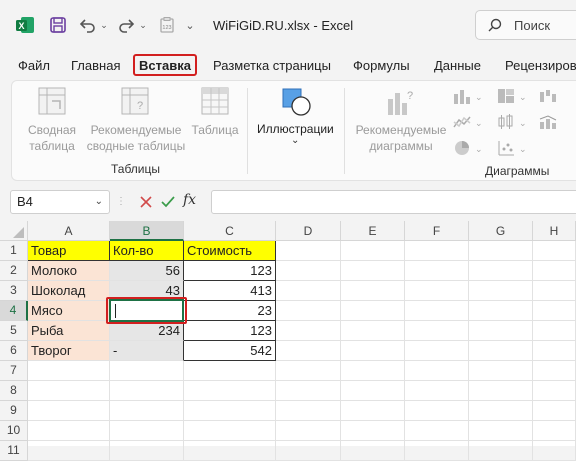 The height and width of the screenshot is (461, 576). What do you see at coordinates (136, 138) in the screenshot?
I see `recommended-pivot-button: Рекомендуемые сводные таблицы` at bounding box center [136, 138].